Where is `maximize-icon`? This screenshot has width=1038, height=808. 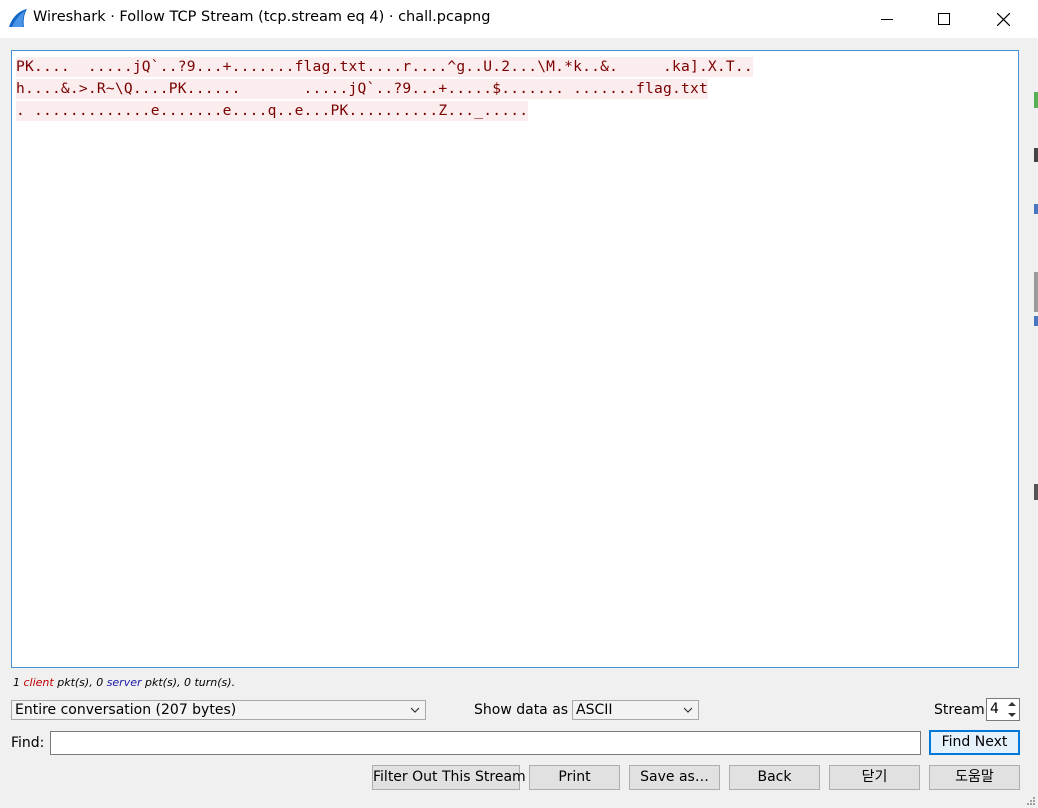
maximize-icon is located at coordinates (944, 19).